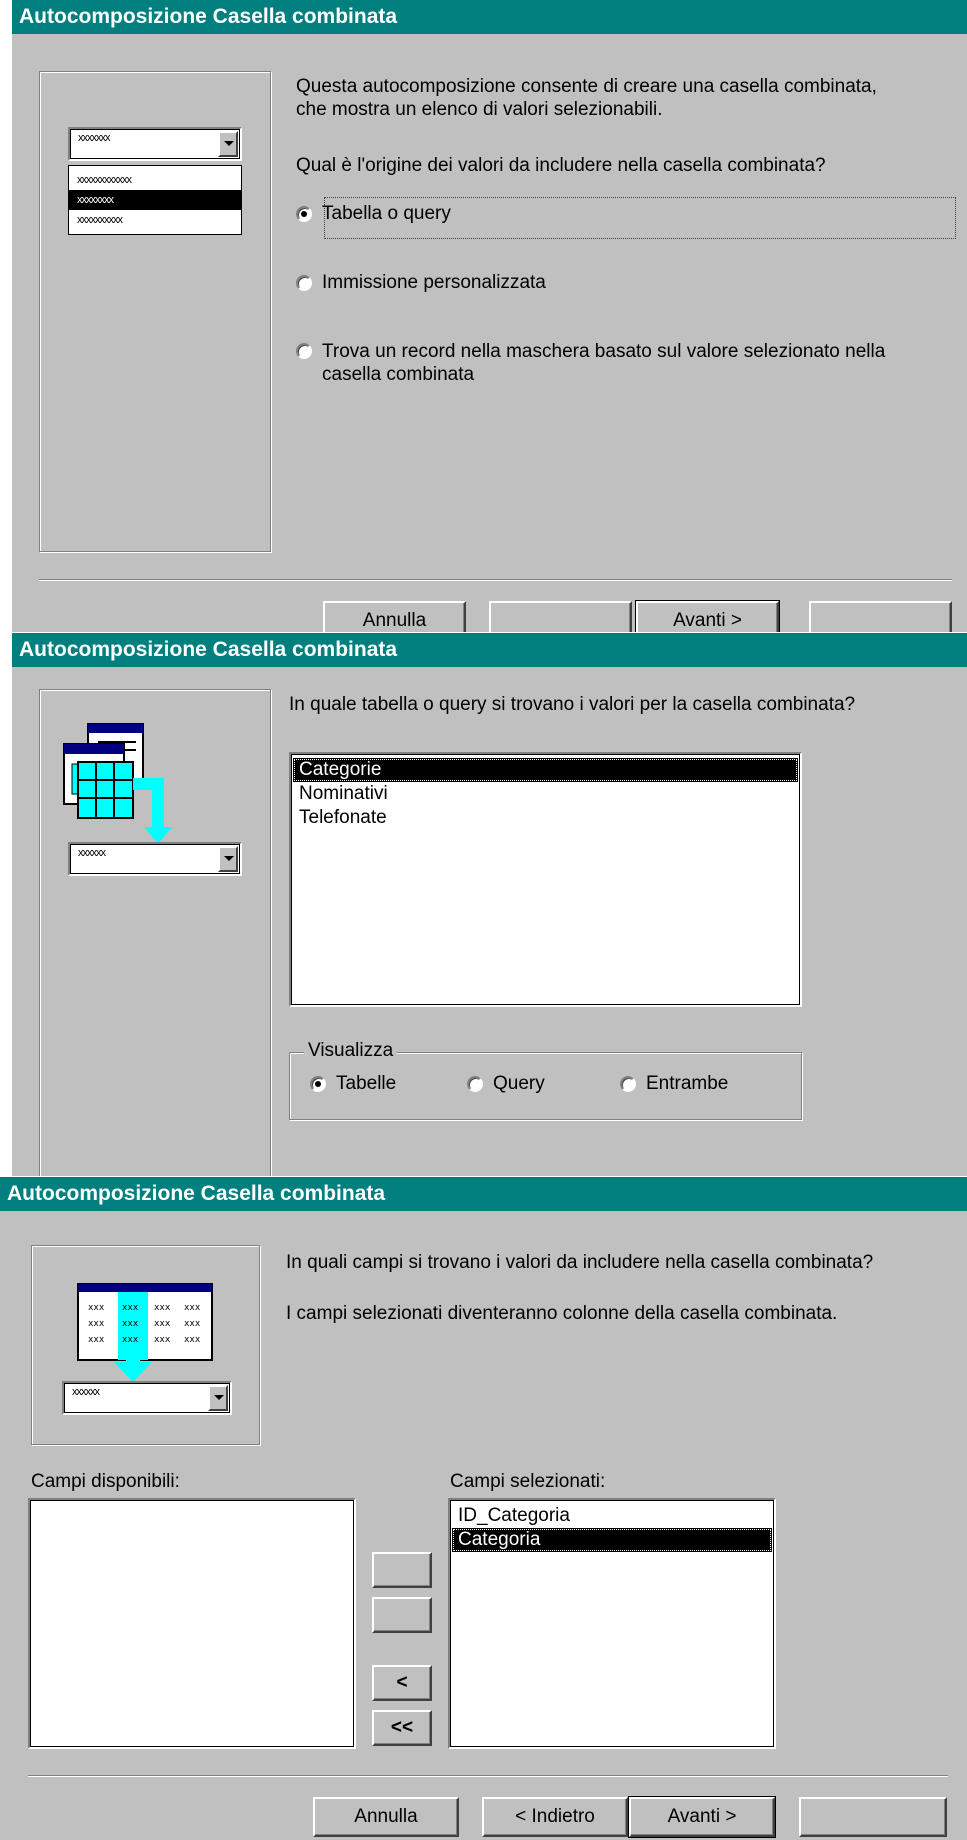  I want to click on illustration-frame: xxxxxx, so click(155, 932).